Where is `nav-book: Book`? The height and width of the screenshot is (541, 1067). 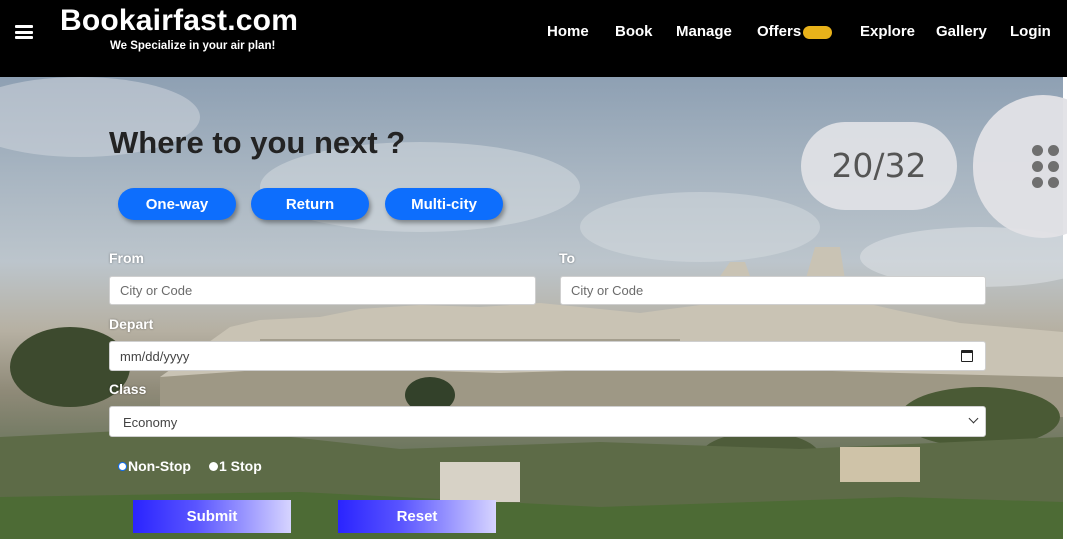
nav-book: Book is located at coordinates (634, 31).